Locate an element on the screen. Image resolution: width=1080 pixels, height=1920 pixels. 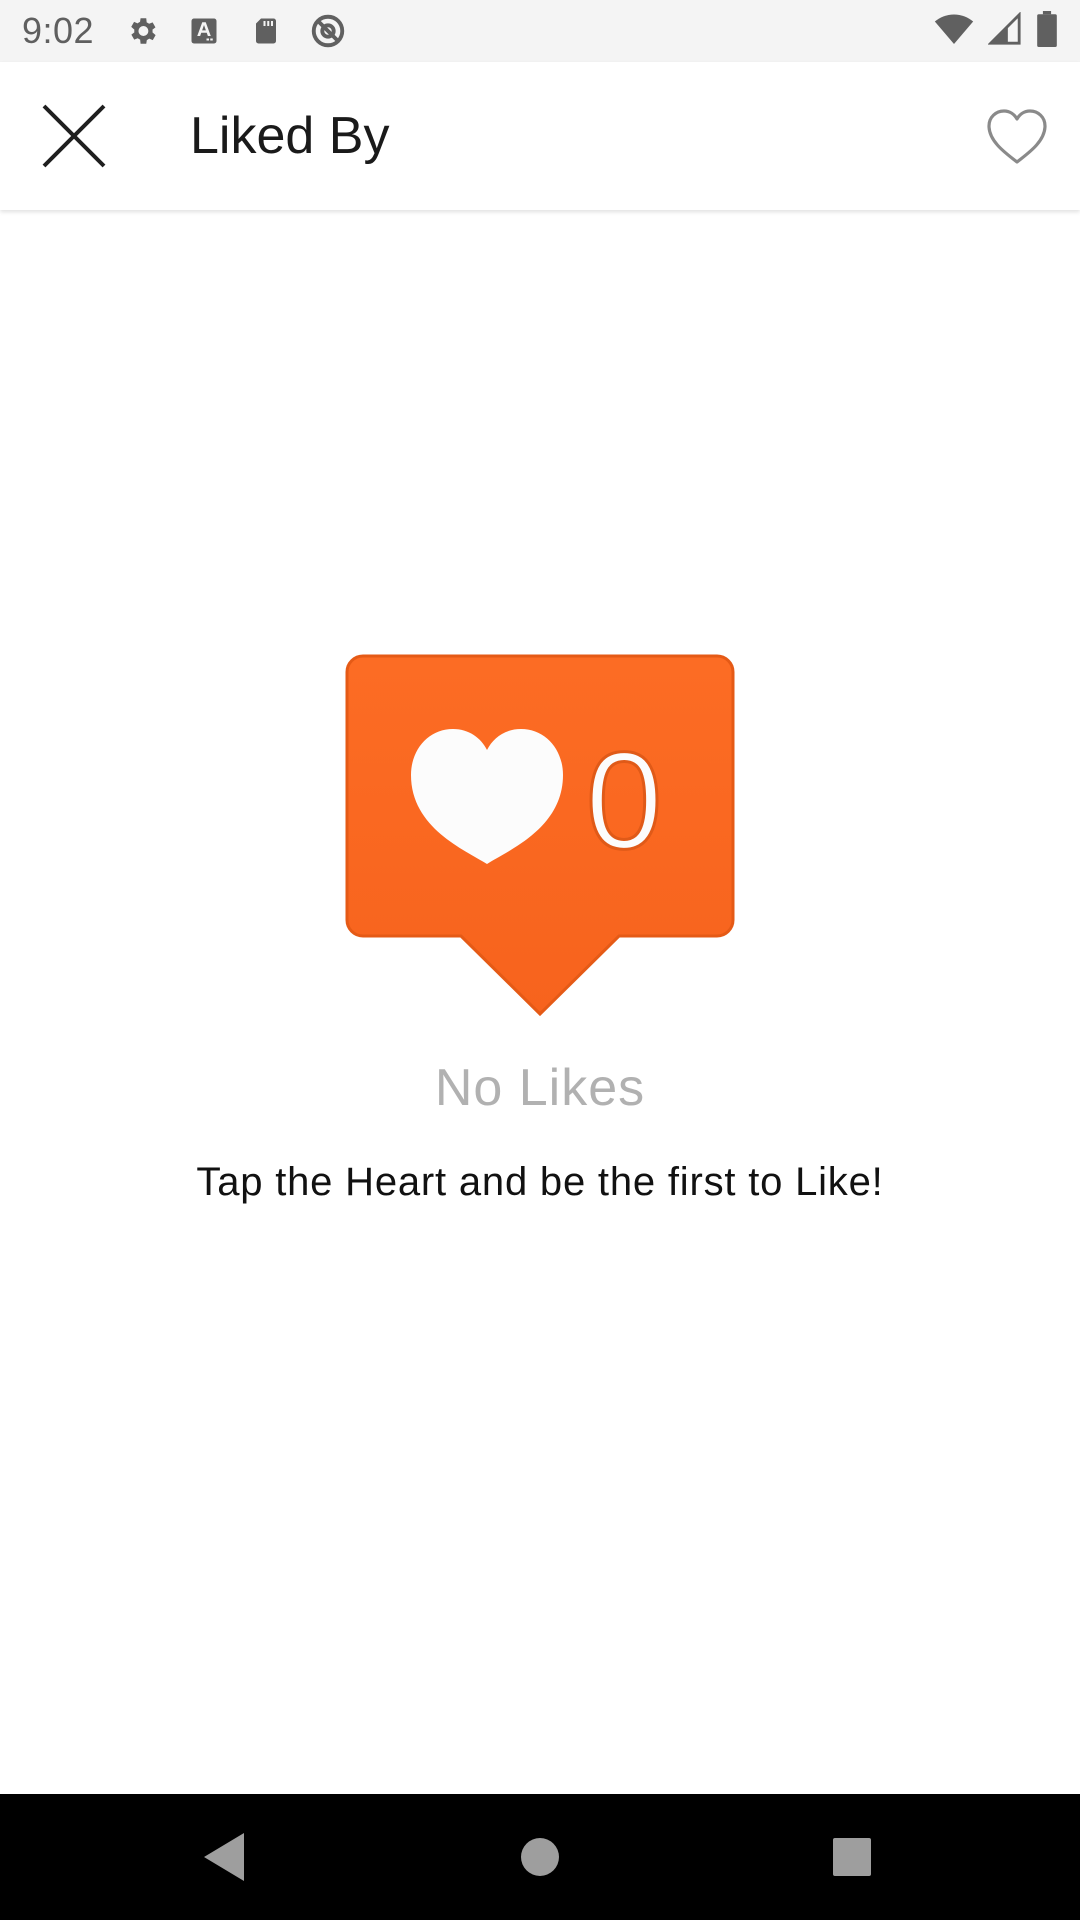
do-not-disturb-icon is located at coordinates (328, 31).